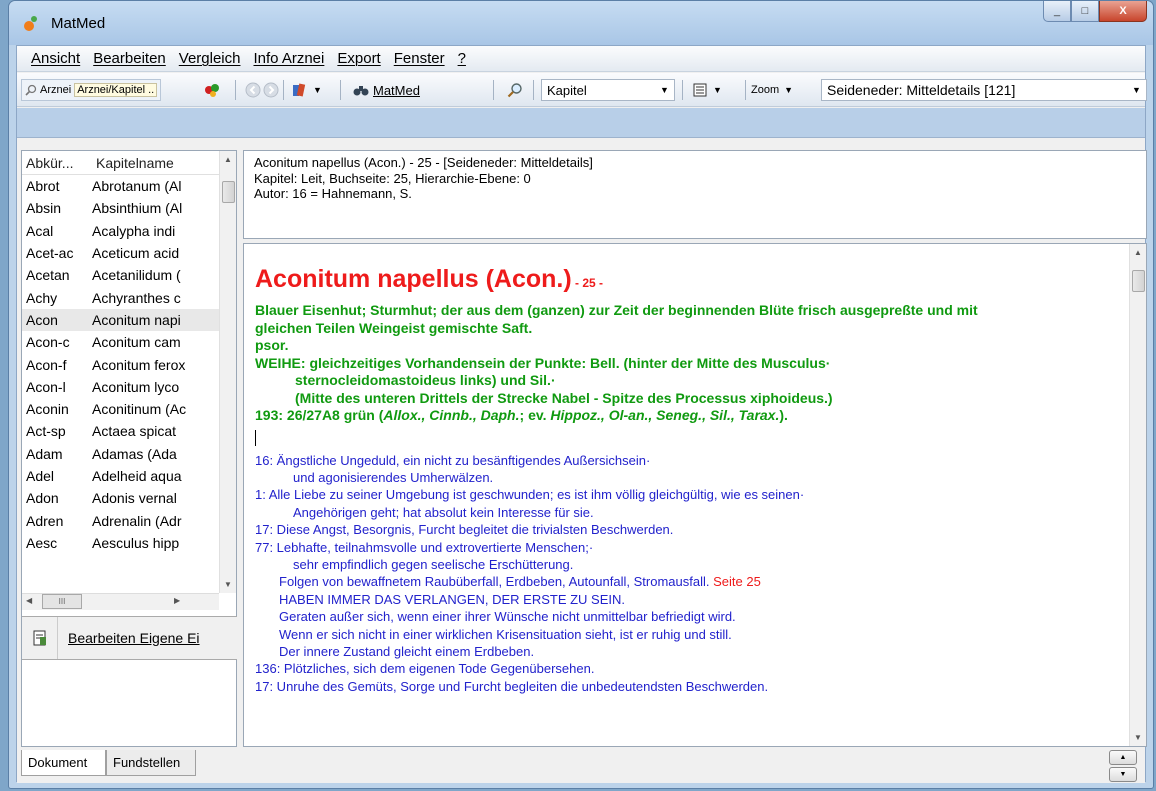 The height and width of the screenshot is (791, 1156). I want to click on edit-own-entries-bar: Bearbeiten Eigene Ei, so click(129, 638).